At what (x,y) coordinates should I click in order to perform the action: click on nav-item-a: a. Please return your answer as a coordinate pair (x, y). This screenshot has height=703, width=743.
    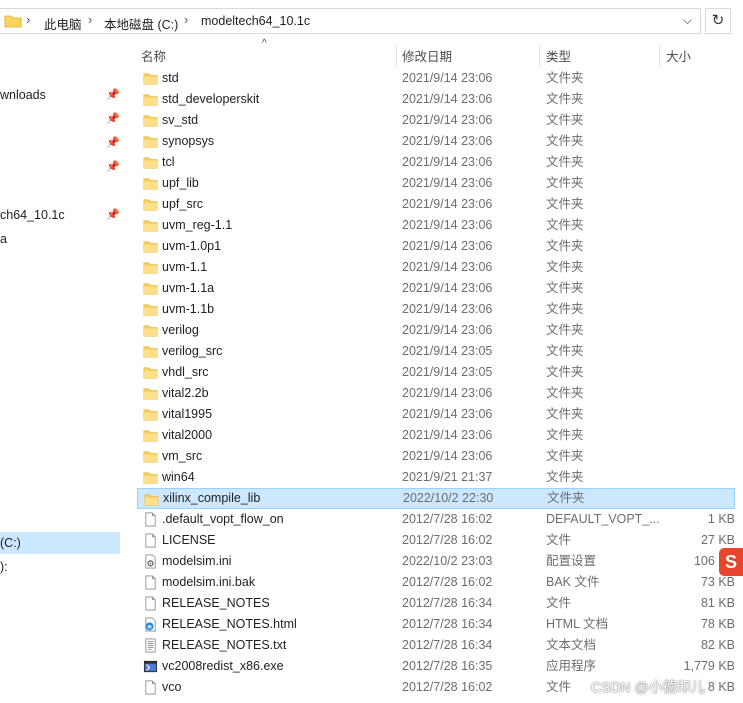
    Looking at the image, I should click on (60, 239).